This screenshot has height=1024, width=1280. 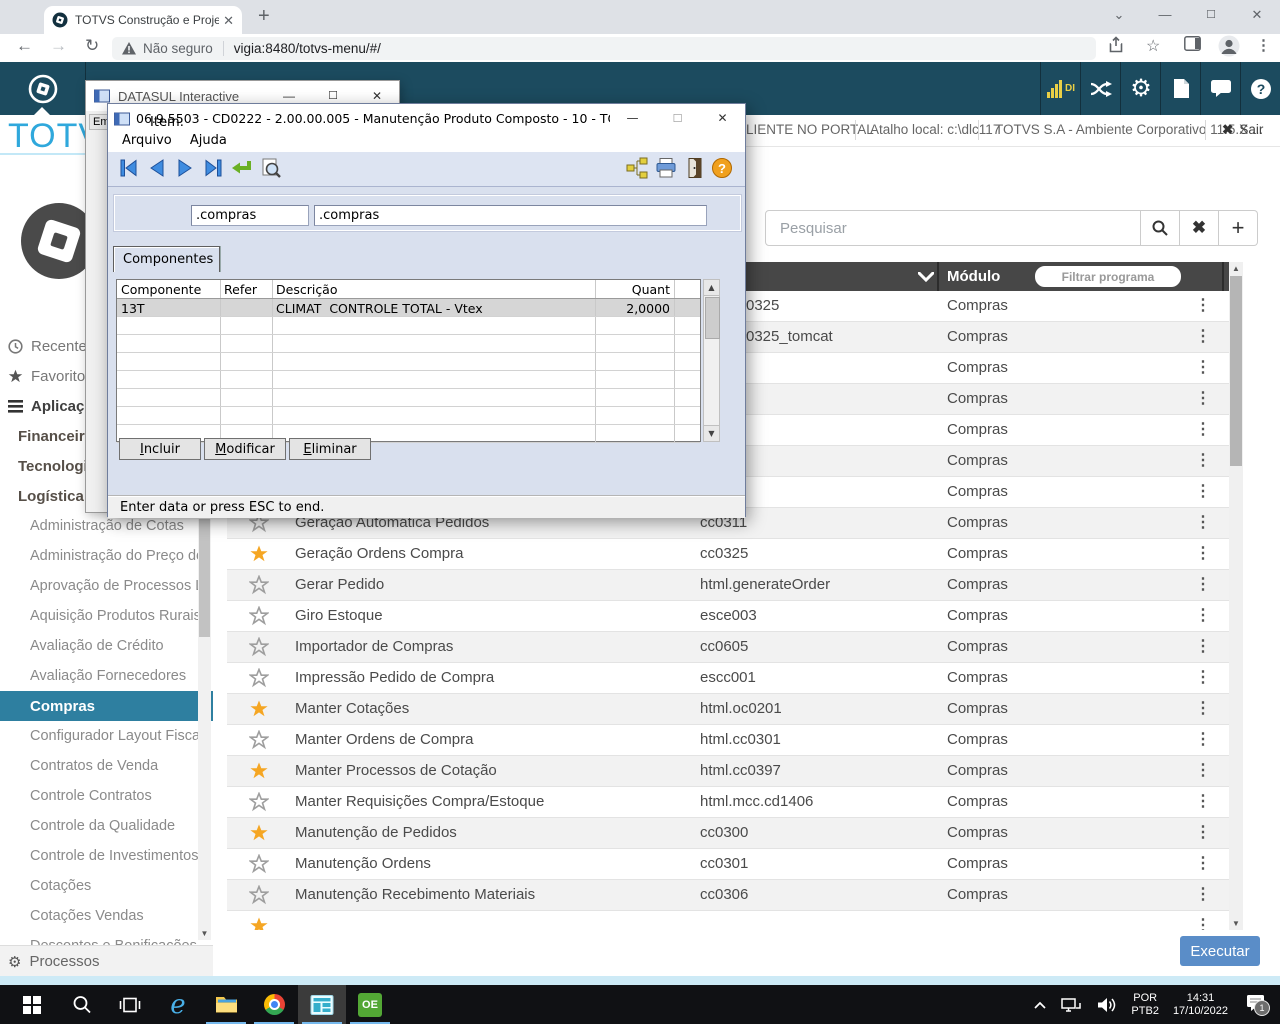 What do you see at coordinates (241, 168) in the screenshot?
I see `go-return-button` at bounding box center [241, 168].